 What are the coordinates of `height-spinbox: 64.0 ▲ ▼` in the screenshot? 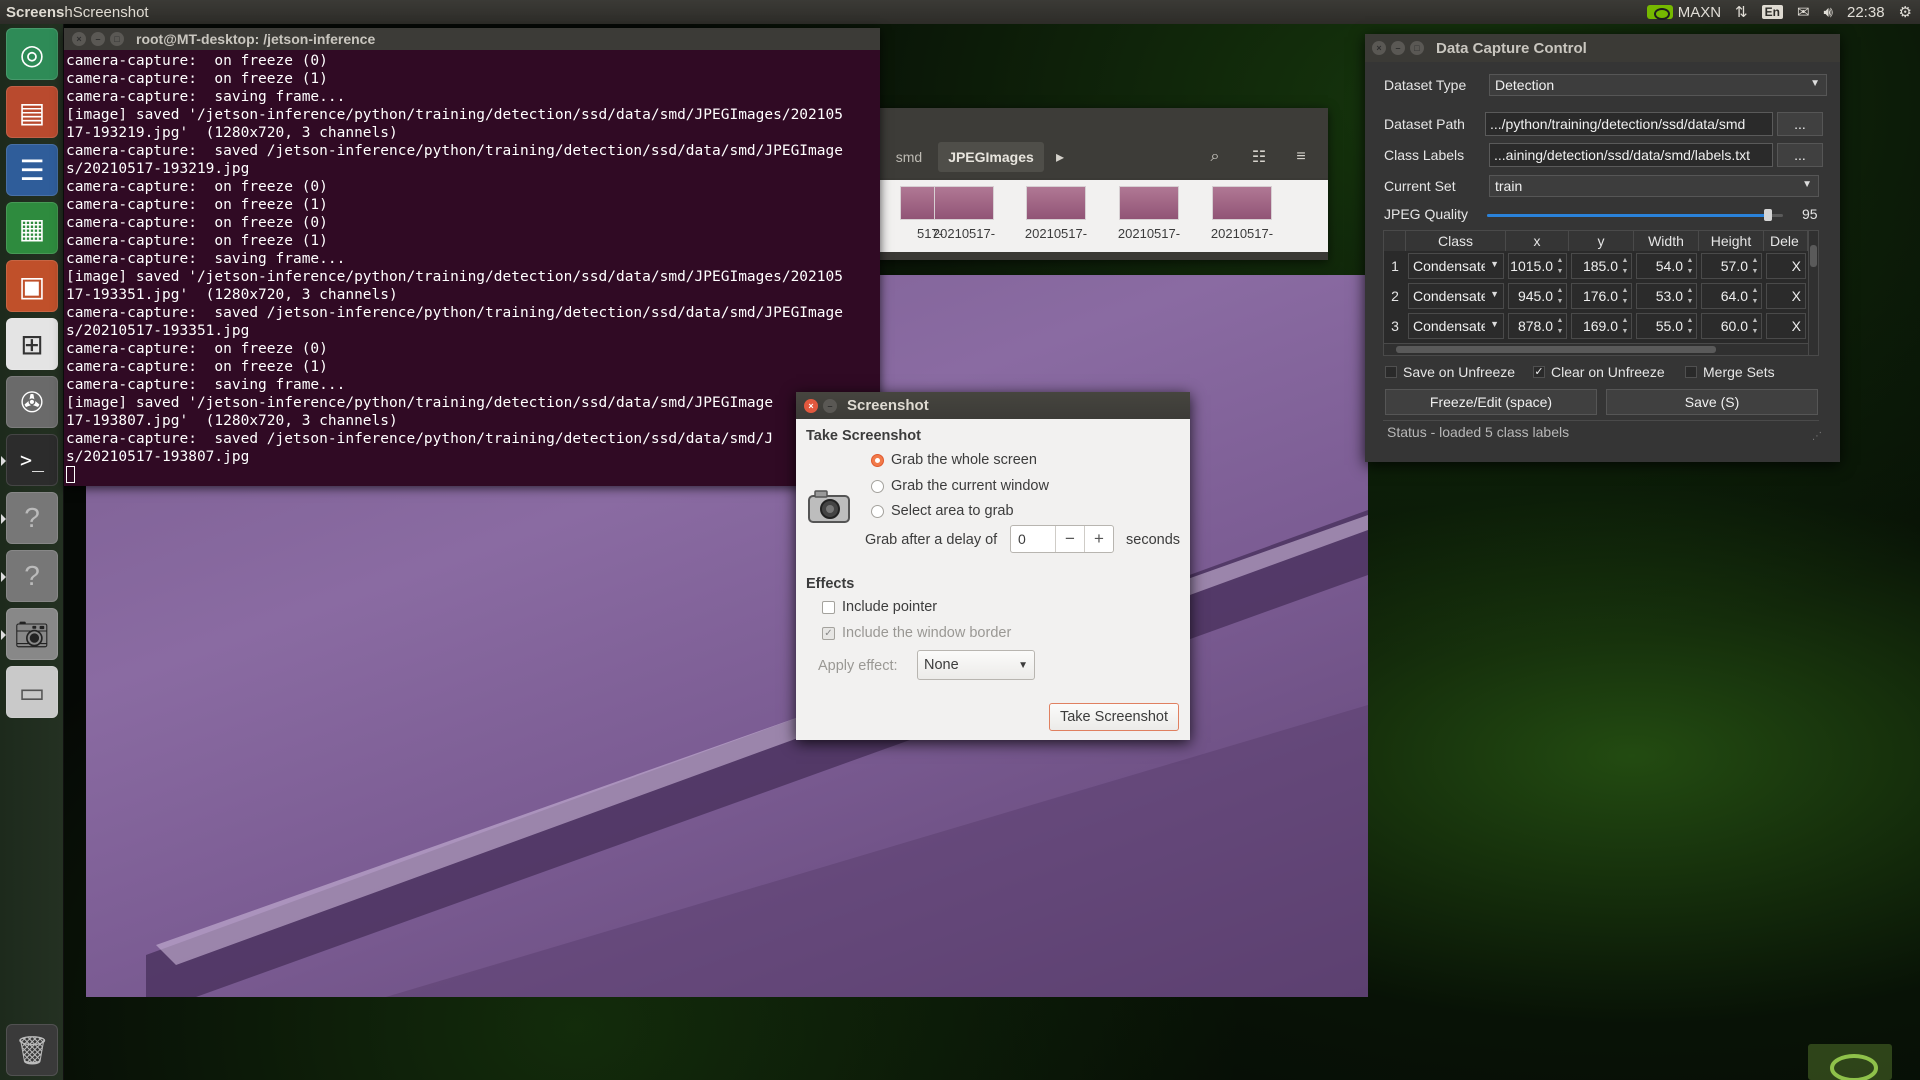 It's located at (1731, 296).